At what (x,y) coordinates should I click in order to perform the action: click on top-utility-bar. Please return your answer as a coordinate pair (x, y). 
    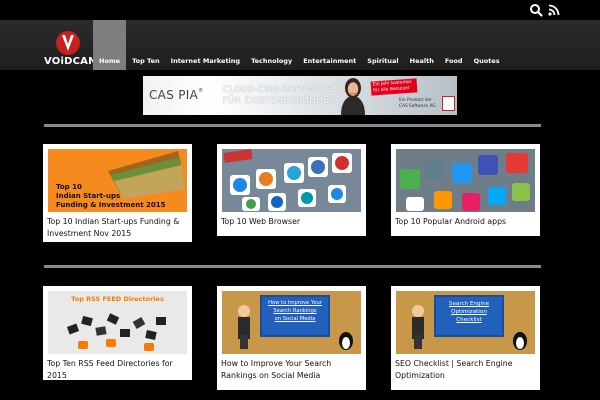
    Looking at the image, I should click on (300, 10).